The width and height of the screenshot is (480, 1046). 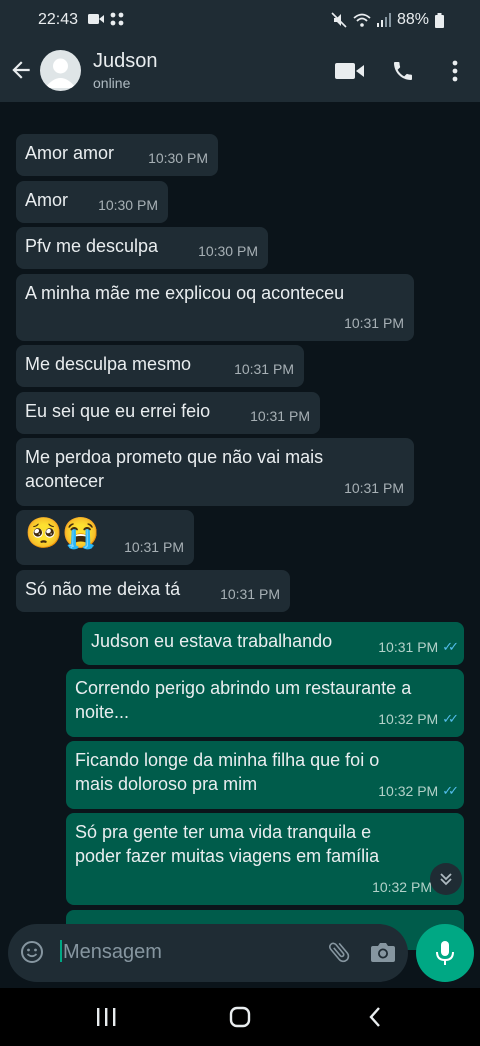 I want to click on emoji-icon, so click(x=32, y=952).